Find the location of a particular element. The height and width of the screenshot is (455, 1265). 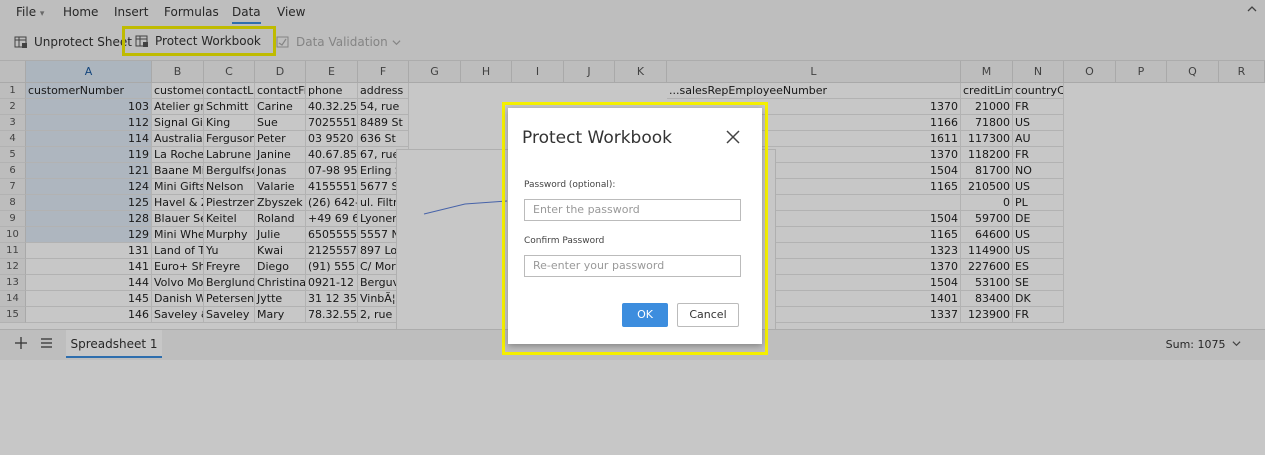

dialog-title: Protect Workbook is located at coordinates (597, 138).